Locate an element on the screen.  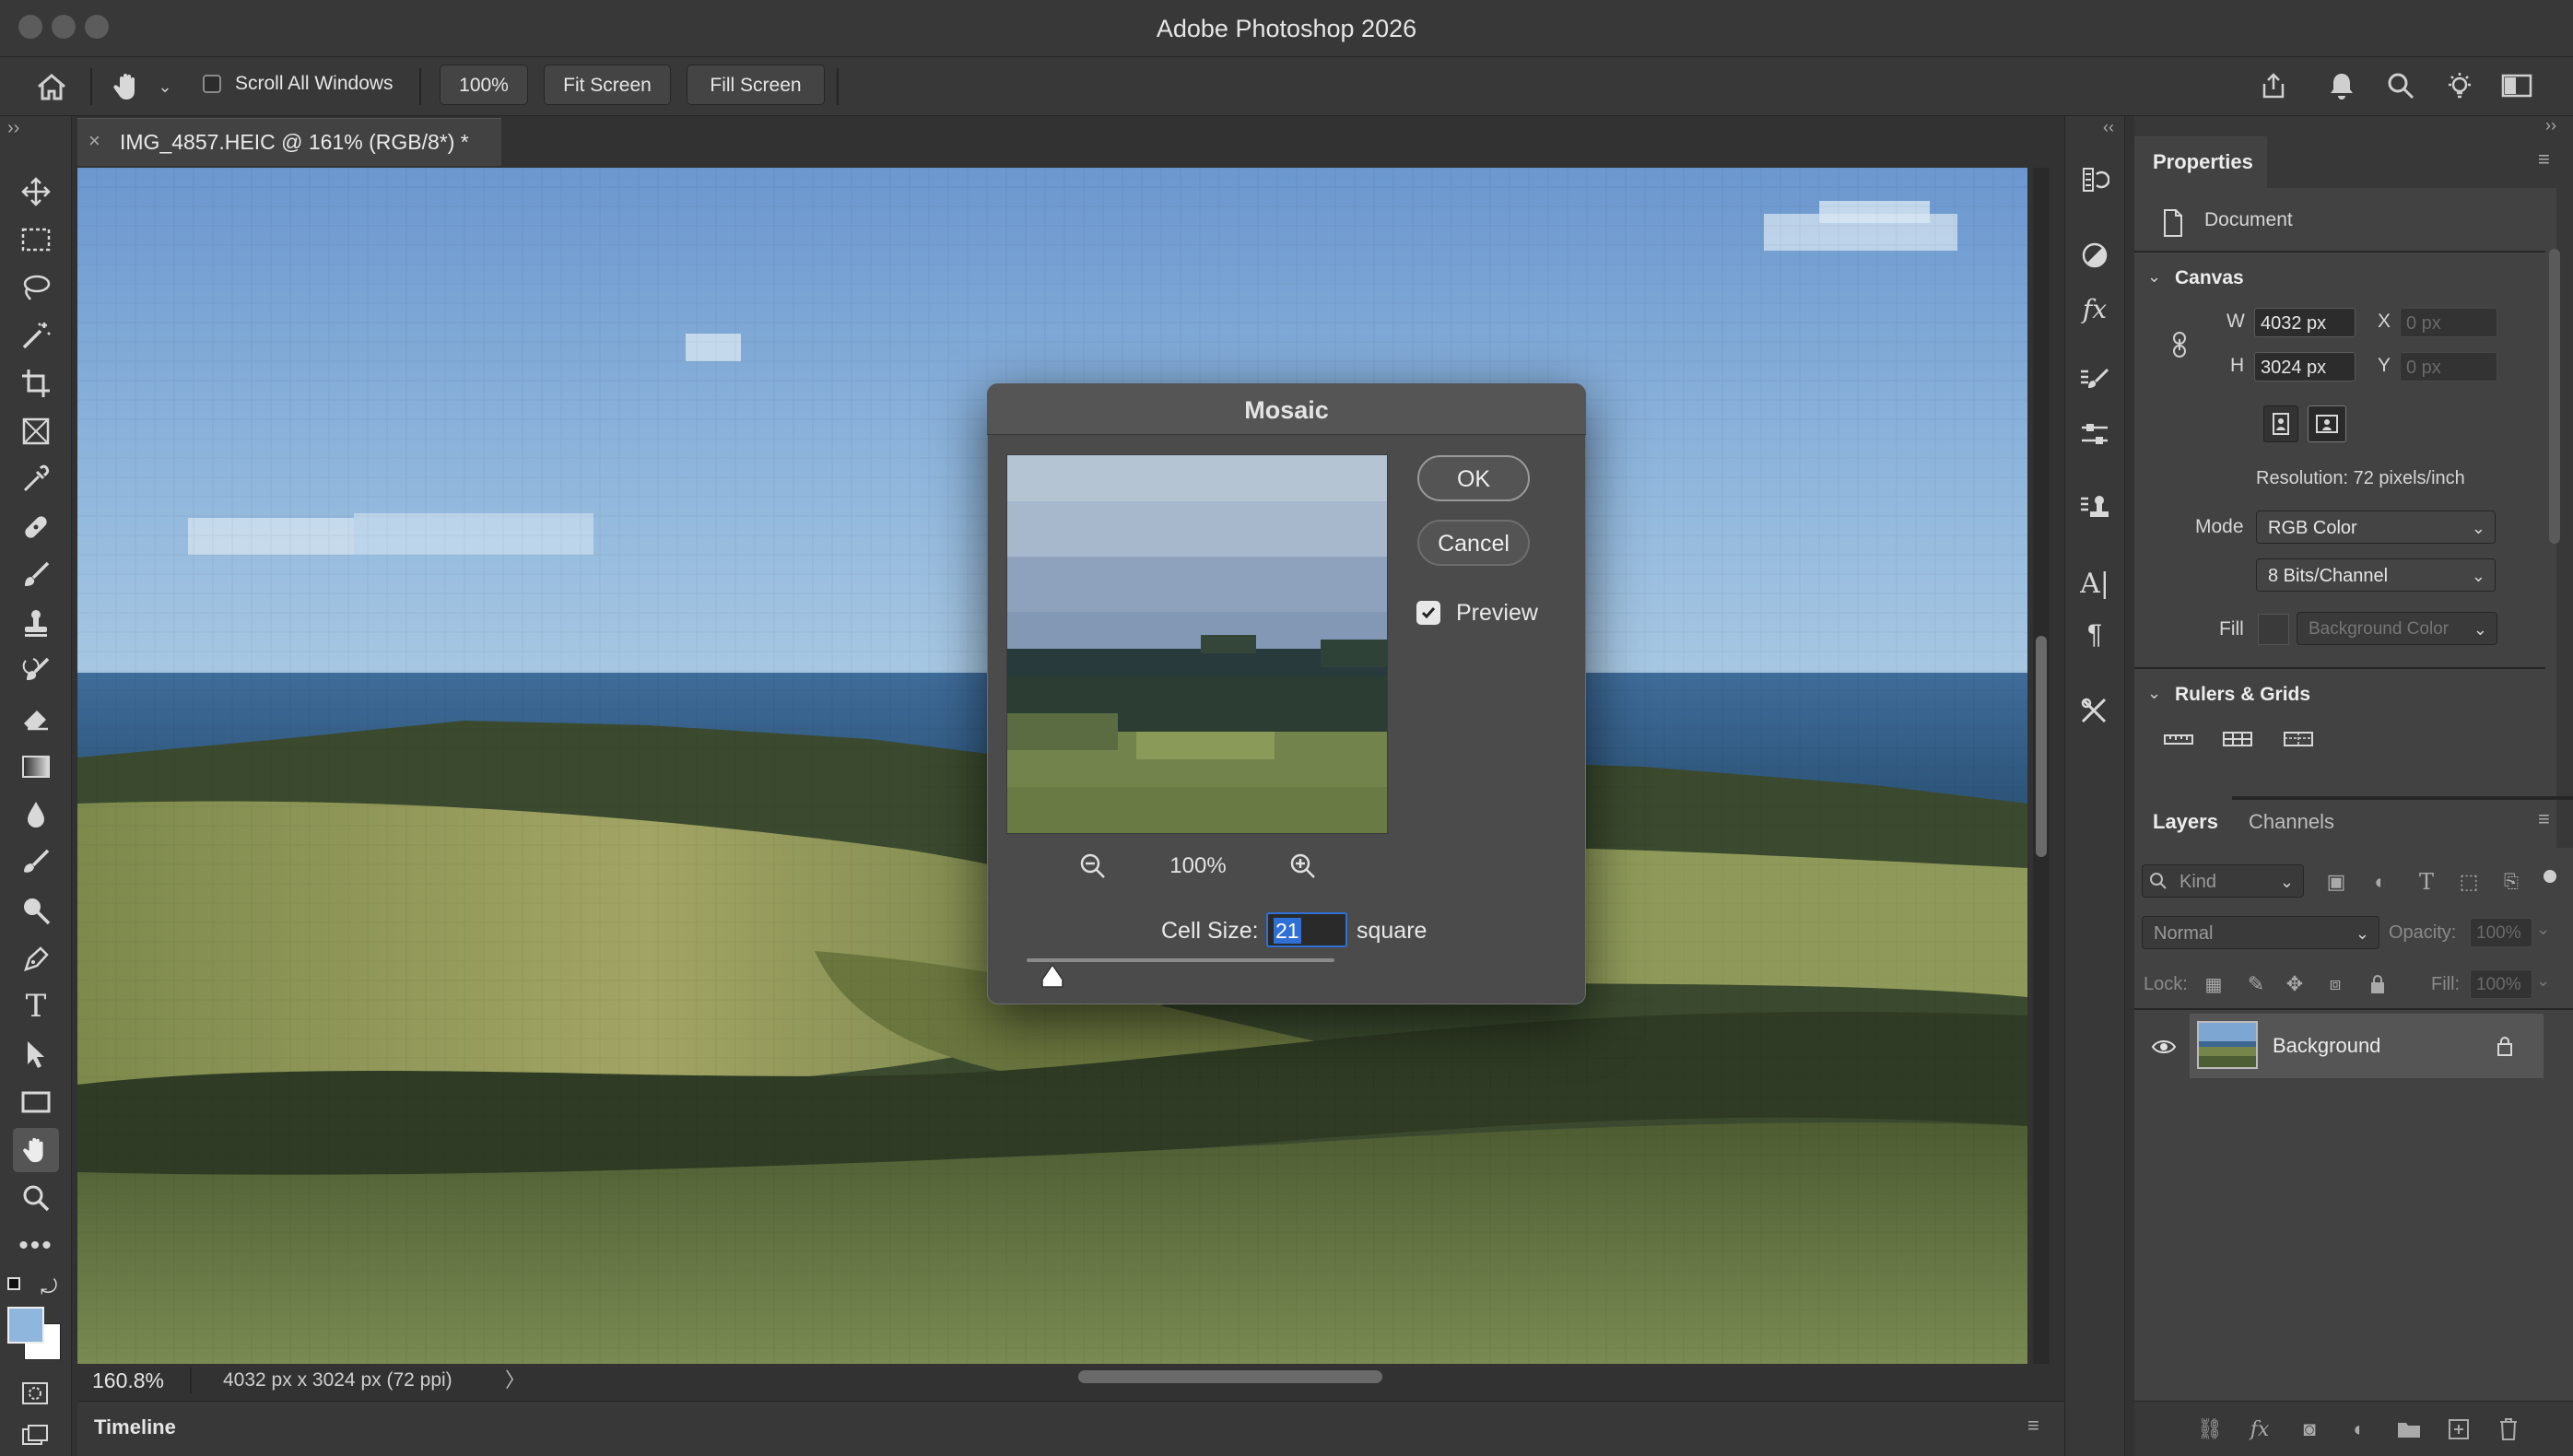
new-adjustment-layer-icon: ◐ is located at coordinates (2359, 1429).